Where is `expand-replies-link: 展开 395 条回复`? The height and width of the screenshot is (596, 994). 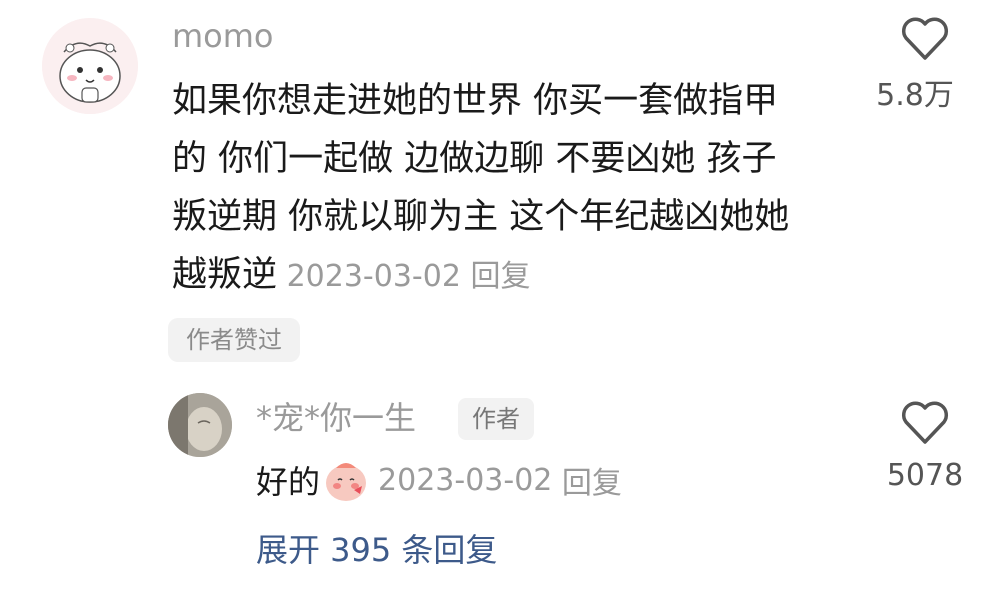 expand-replies-link: 展开 395 条回复 is located at coordinates (376, 550).